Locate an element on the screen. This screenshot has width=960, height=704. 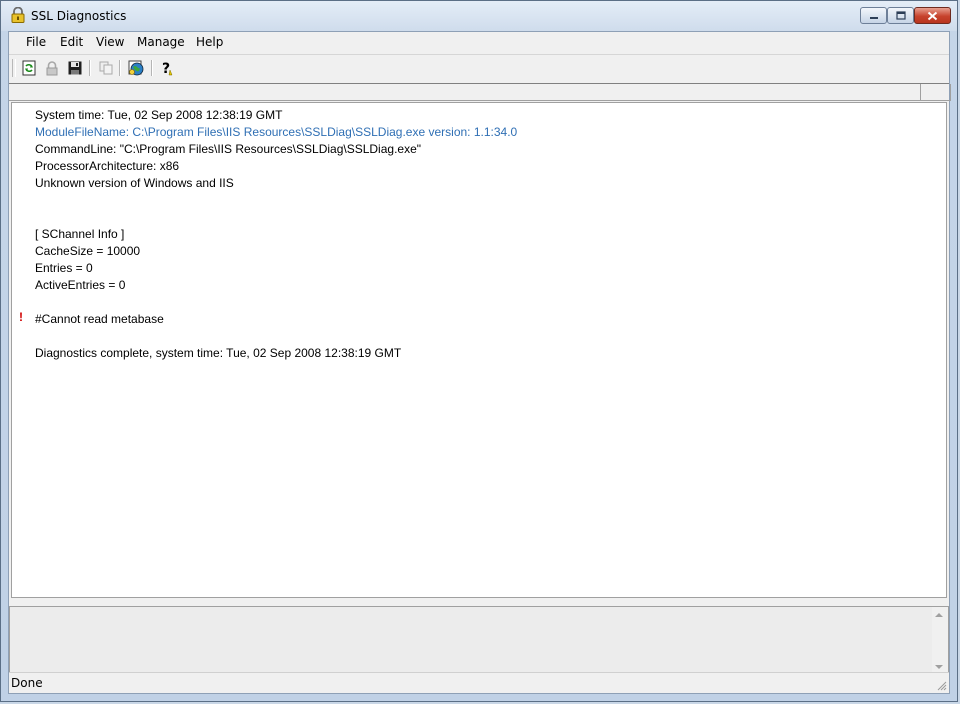
maximize-icon is located at coordinates (900, 15).